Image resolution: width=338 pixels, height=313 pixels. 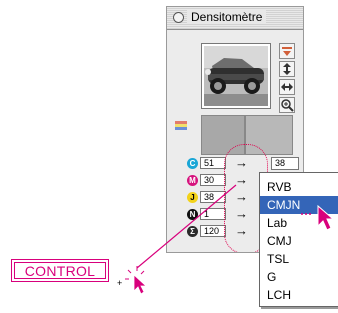 What do you see at coordinates (140, 284) in the screenshot?
I see `mouse-pointer-icon` at bounding box center [140, 284].